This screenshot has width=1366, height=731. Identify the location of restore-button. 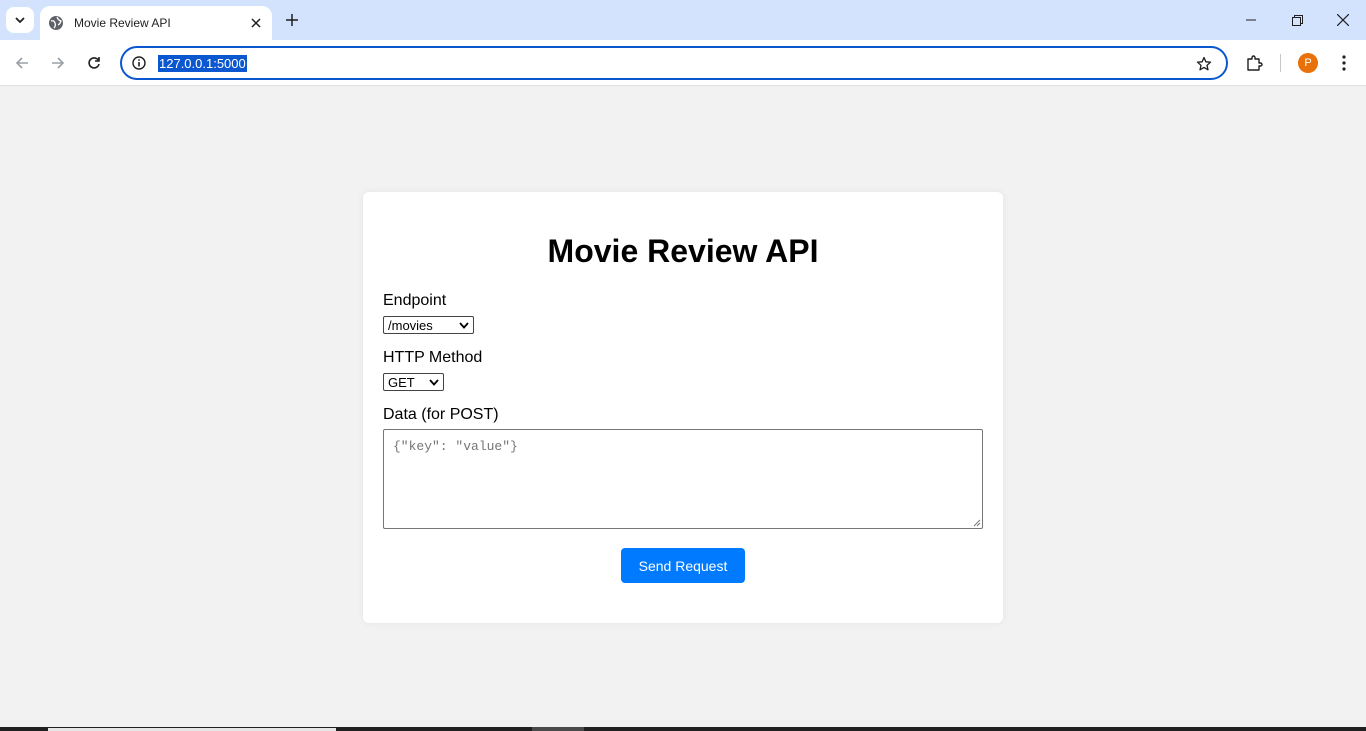
(1297, 20).